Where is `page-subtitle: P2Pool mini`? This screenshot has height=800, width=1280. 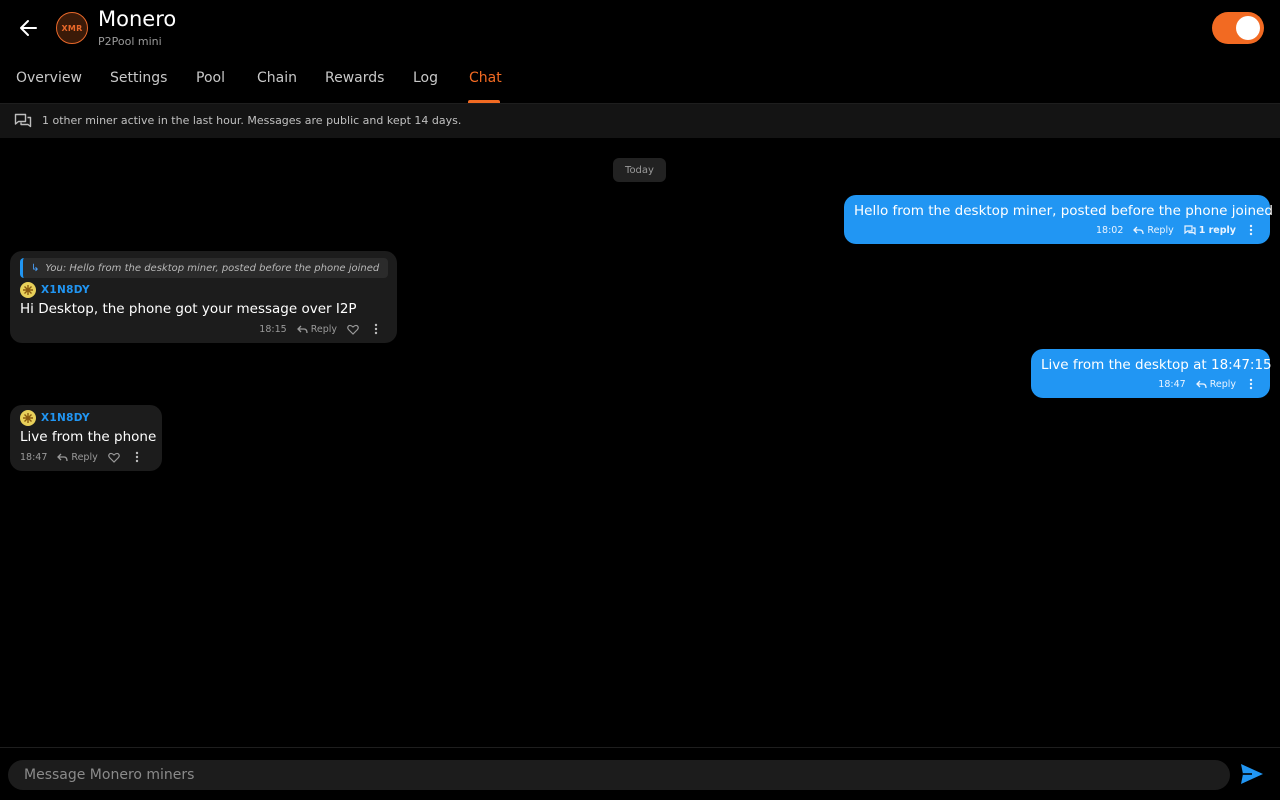 page-subtitle: P2Pool mini is located at coordinates (130, 41).